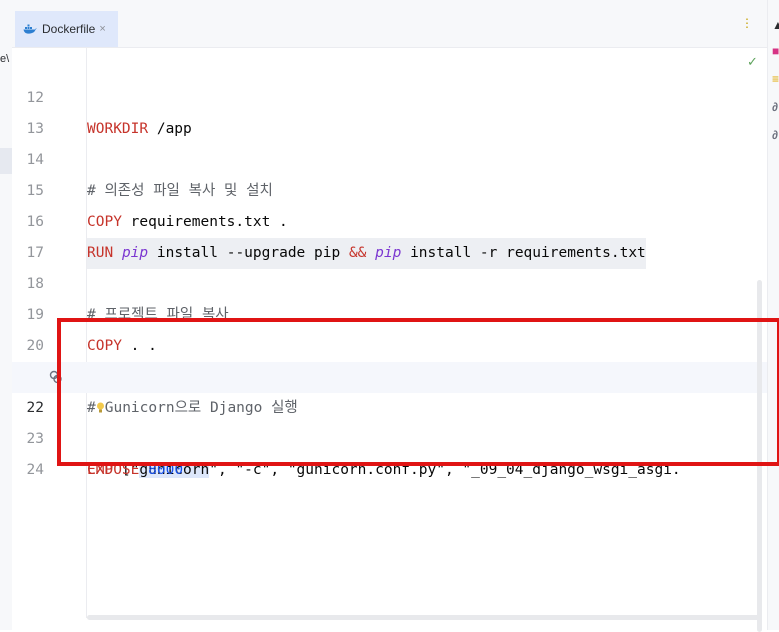 The width and height of the screenshot is (779, 632). Describe the element at coordinates (389, 110) in the screenshot. I see `code-line: 13` at that location.